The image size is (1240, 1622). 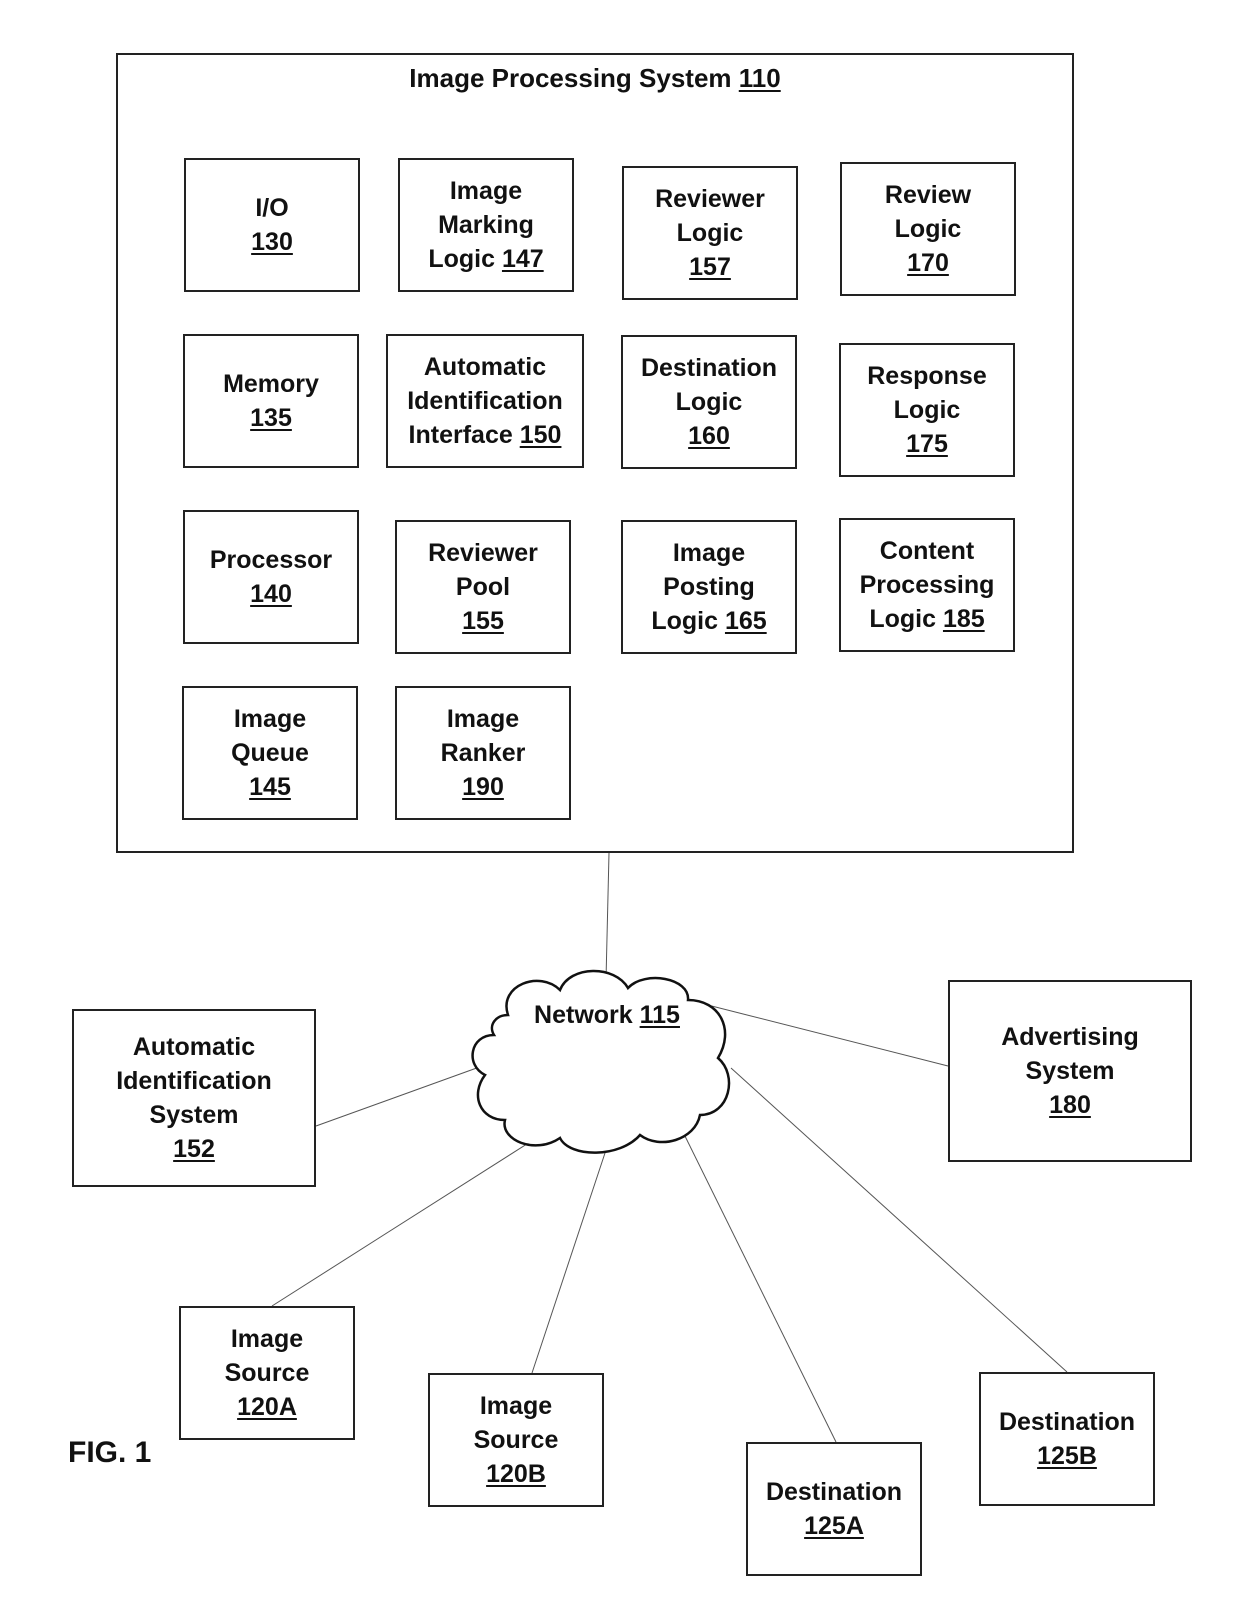 I want to click on component-destination-logic-160: Destination Logic 160, so click(x=709, y=402).